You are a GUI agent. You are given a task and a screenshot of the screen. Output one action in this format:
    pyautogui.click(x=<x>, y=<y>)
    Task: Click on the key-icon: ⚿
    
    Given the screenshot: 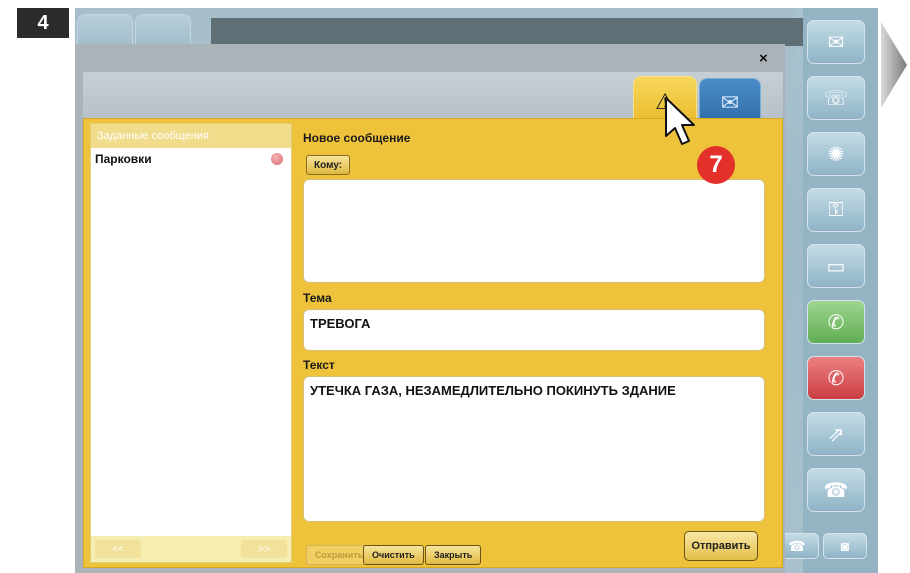 What is the action you would take?
    pyautogui.click(x=836, y=210)
    